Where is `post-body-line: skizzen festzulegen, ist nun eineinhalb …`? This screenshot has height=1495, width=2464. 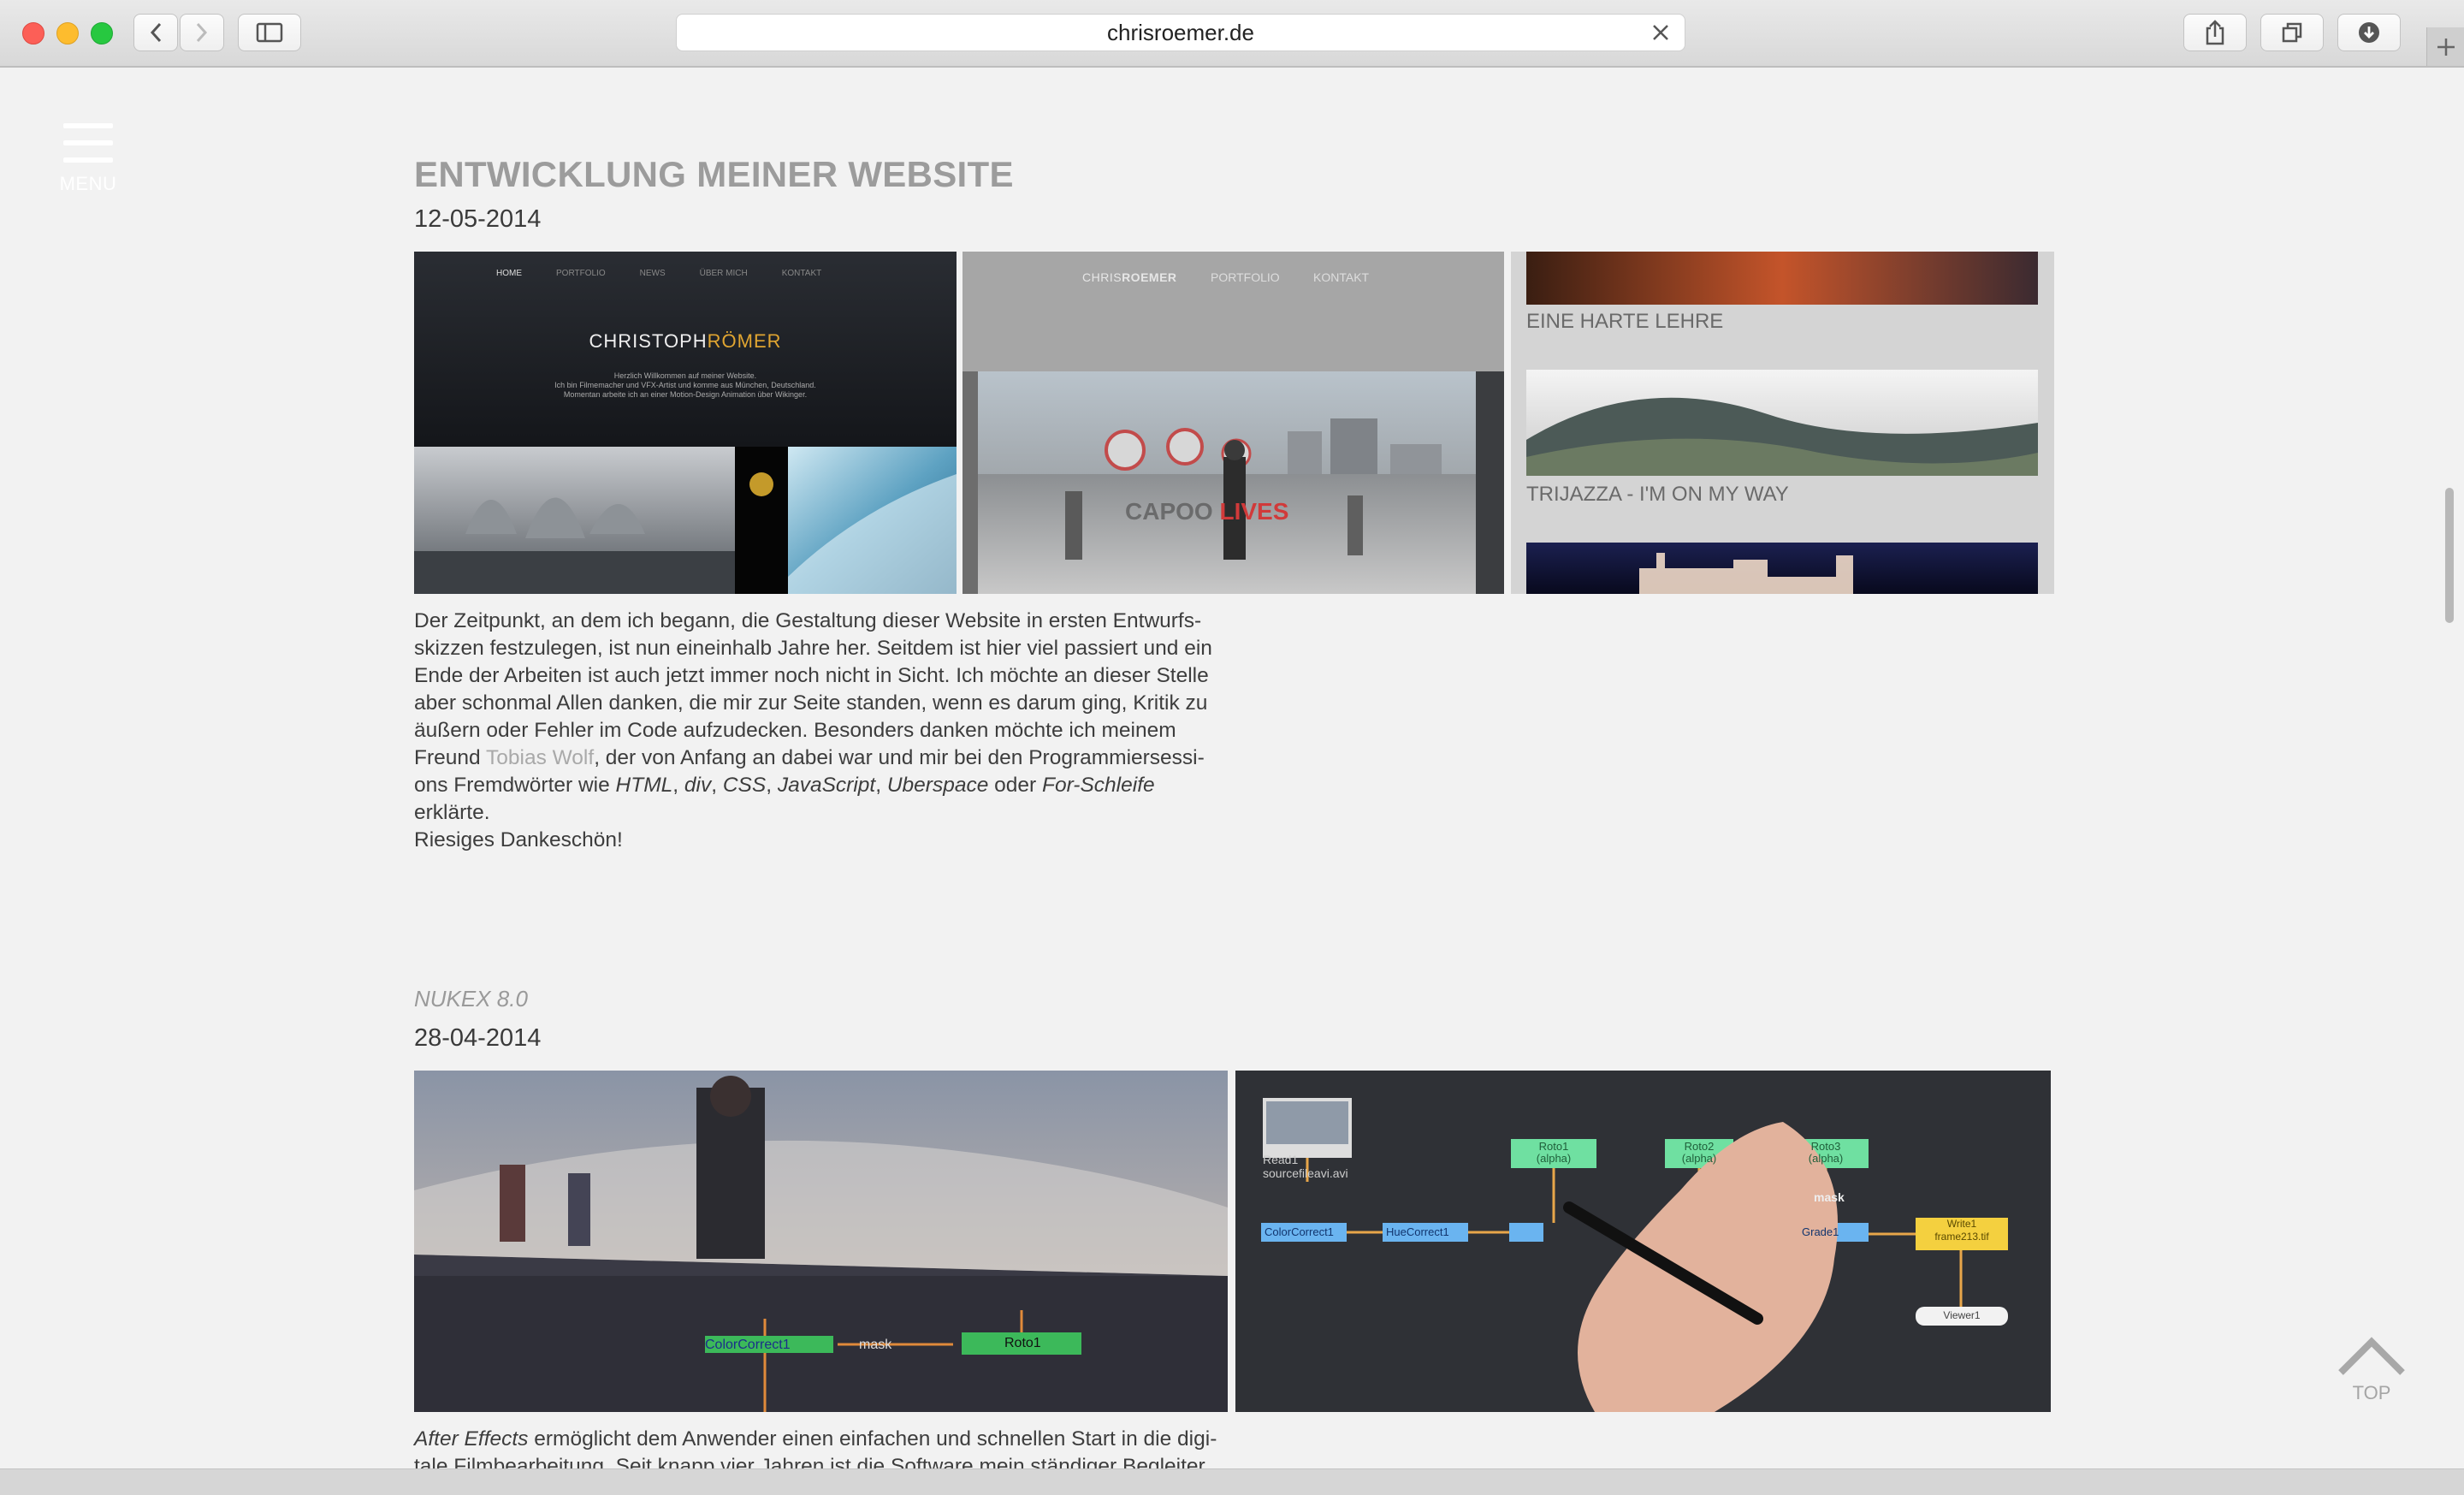
post-body-line: skizzen festzulegen, ist nun eineinhalb … is located at coordinates (813, 648).